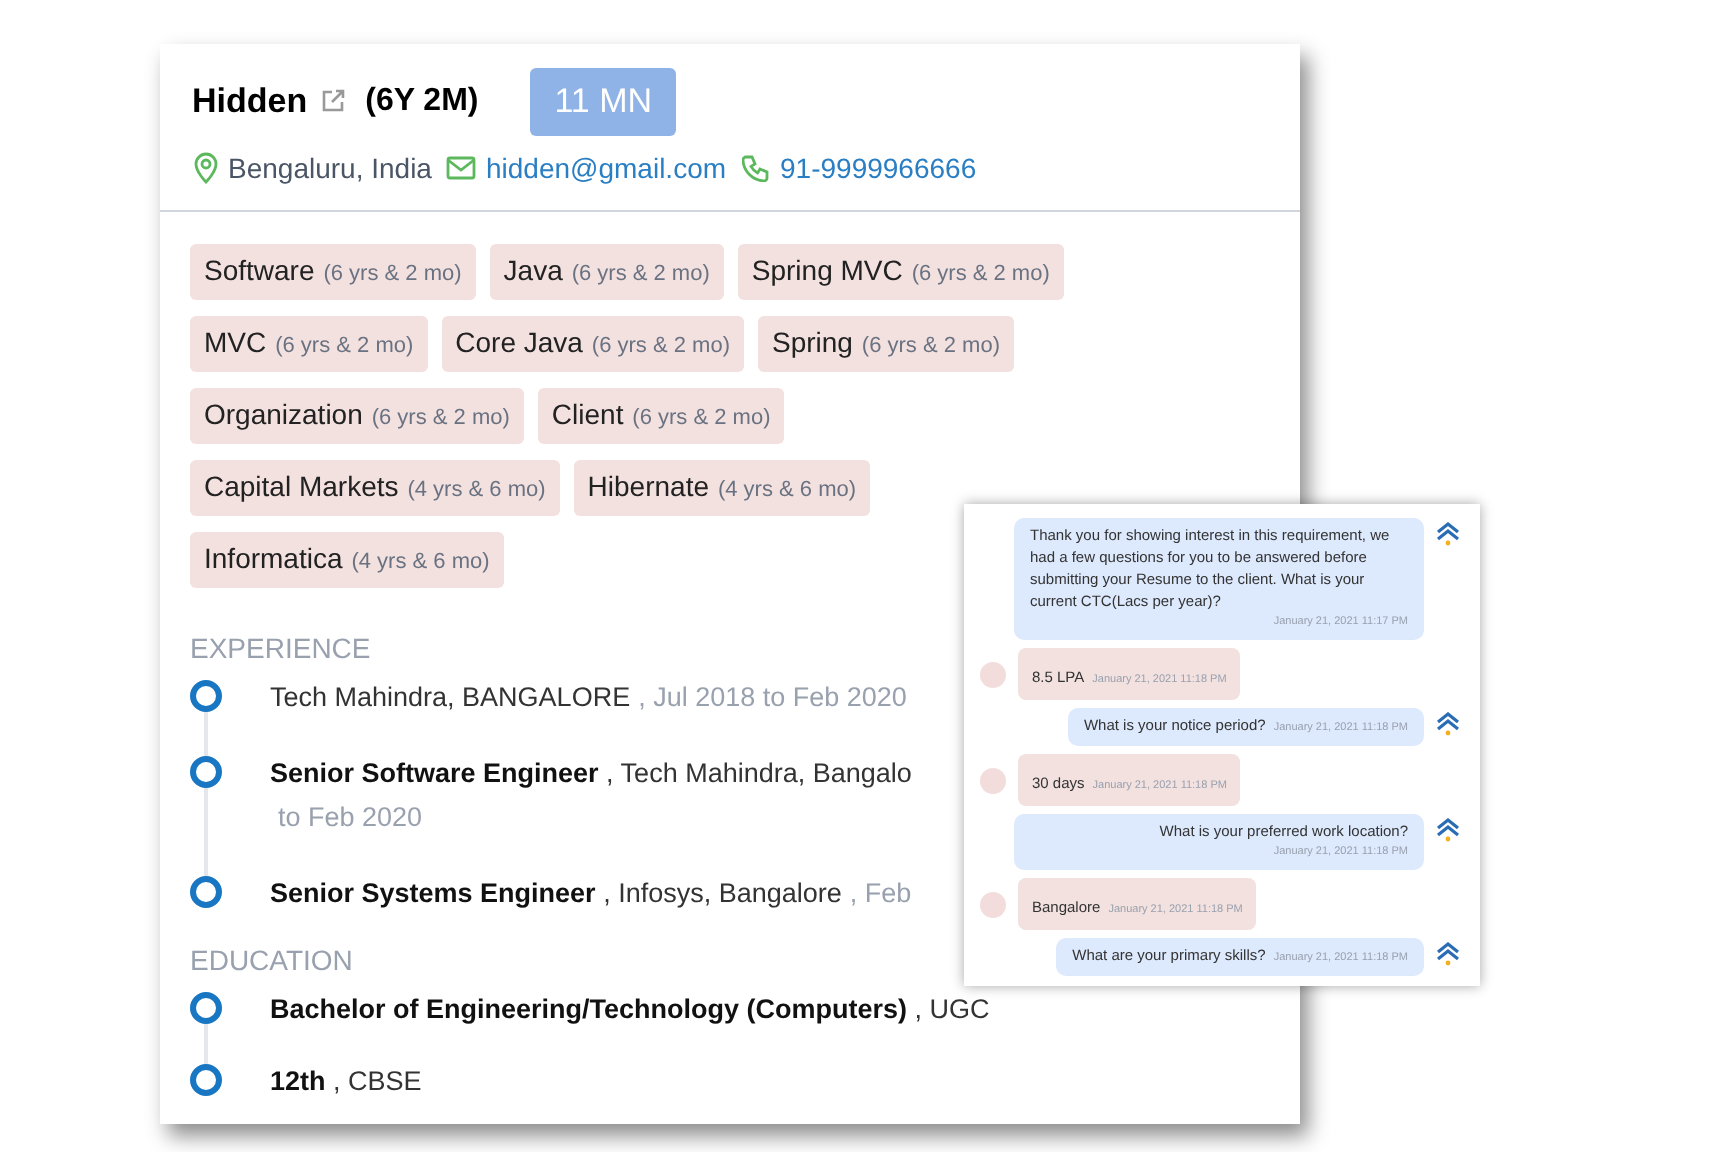 This screenshot has width=1728, height=1152. Describe the element at coordinates (878, 168) in the screenshot. I see `phone-link: 91-9999966666` at that location.